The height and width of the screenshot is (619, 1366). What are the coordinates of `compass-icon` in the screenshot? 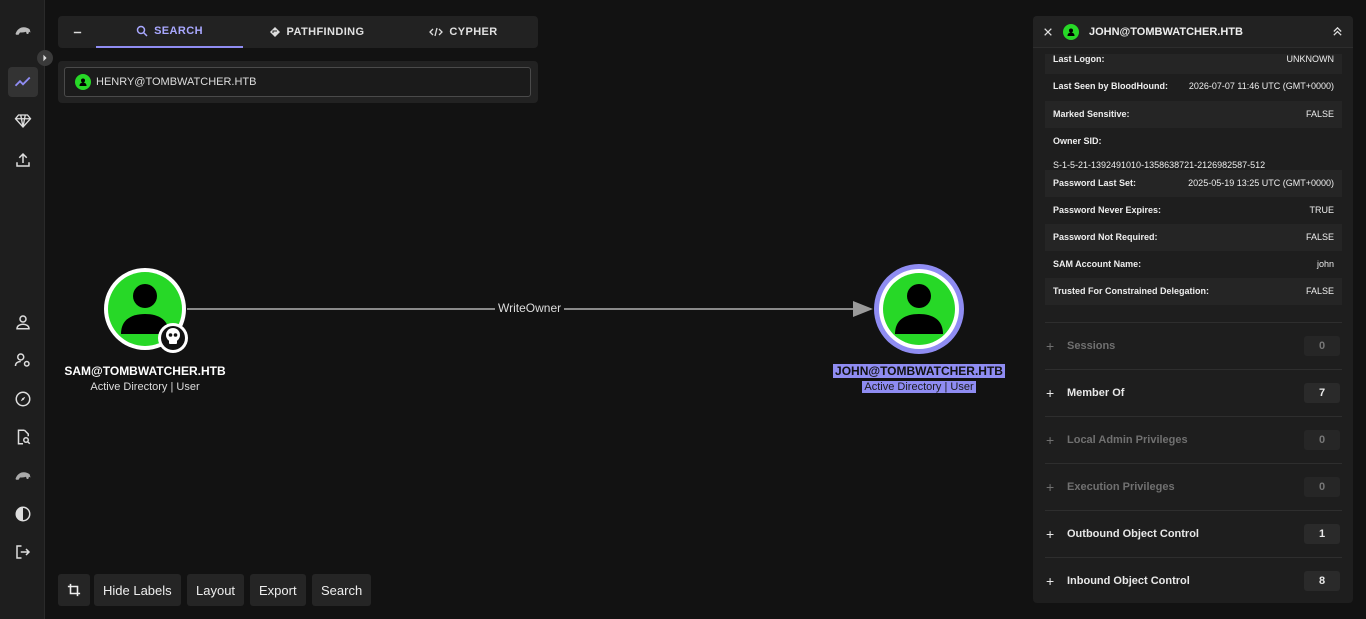 It's located at (23, 399).